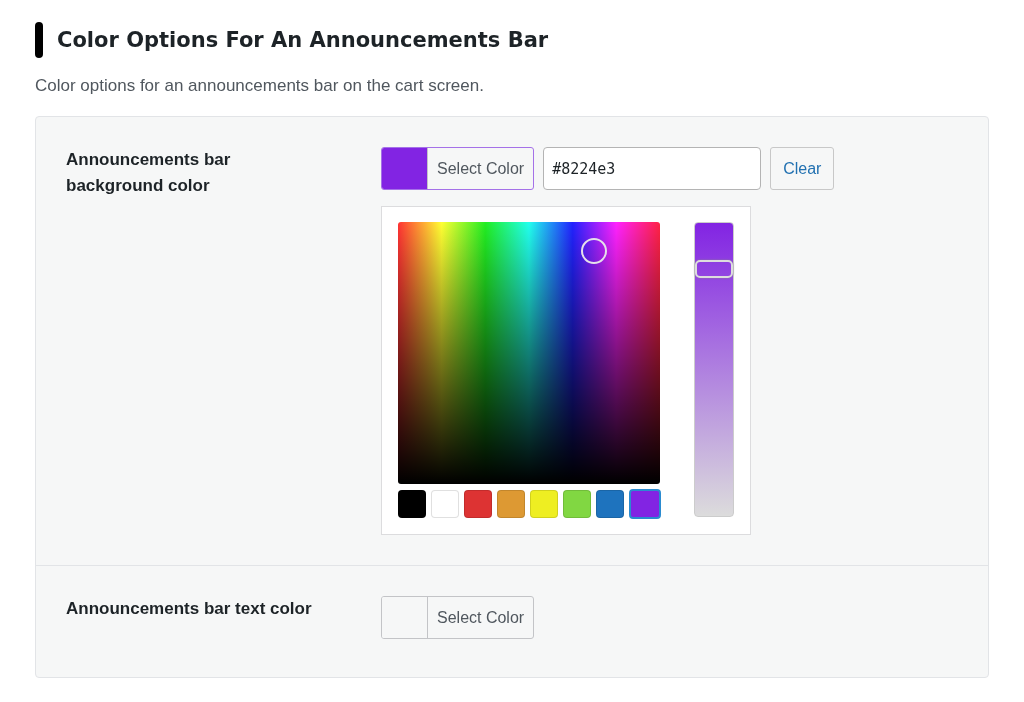  I want to click on setting-label: Announcements bar background color, so click(149, 173).